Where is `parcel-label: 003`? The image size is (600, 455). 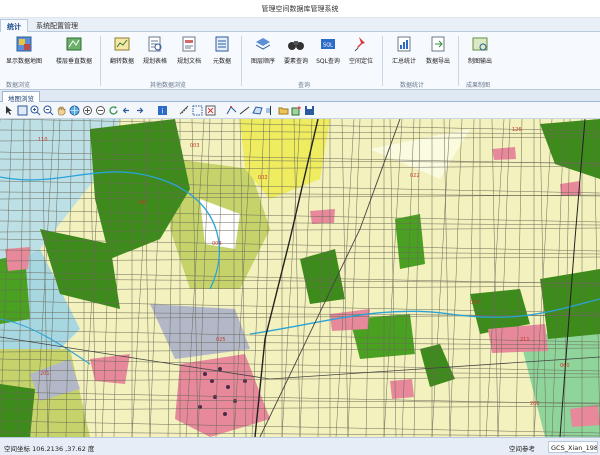
parcel-label: 003 is located at coordinates (195, 146).